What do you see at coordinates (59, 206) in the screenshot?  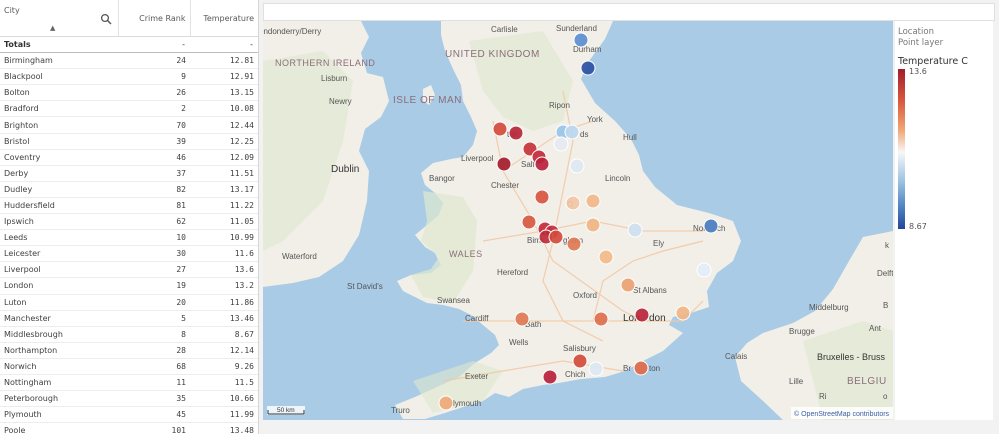 I see `cell-city: Huddersfield` at bounding box center [59, 206].